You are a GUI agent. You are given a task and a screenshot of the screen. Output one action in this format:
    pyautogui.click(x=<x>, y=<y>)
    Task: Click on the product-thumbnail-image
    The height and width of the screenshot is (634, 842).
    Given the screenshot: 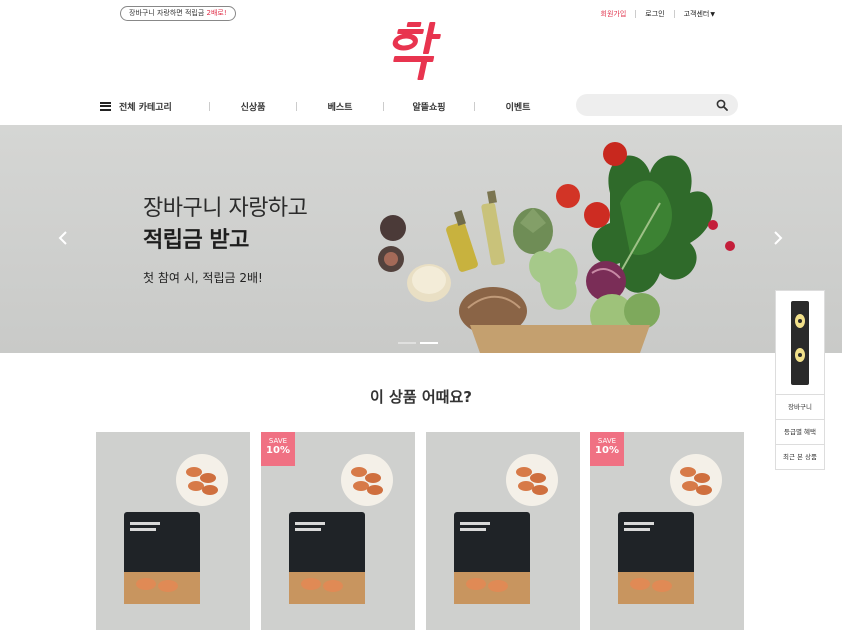 What is the action you would take?
    pyautogui.click(x=800, y=342)
    